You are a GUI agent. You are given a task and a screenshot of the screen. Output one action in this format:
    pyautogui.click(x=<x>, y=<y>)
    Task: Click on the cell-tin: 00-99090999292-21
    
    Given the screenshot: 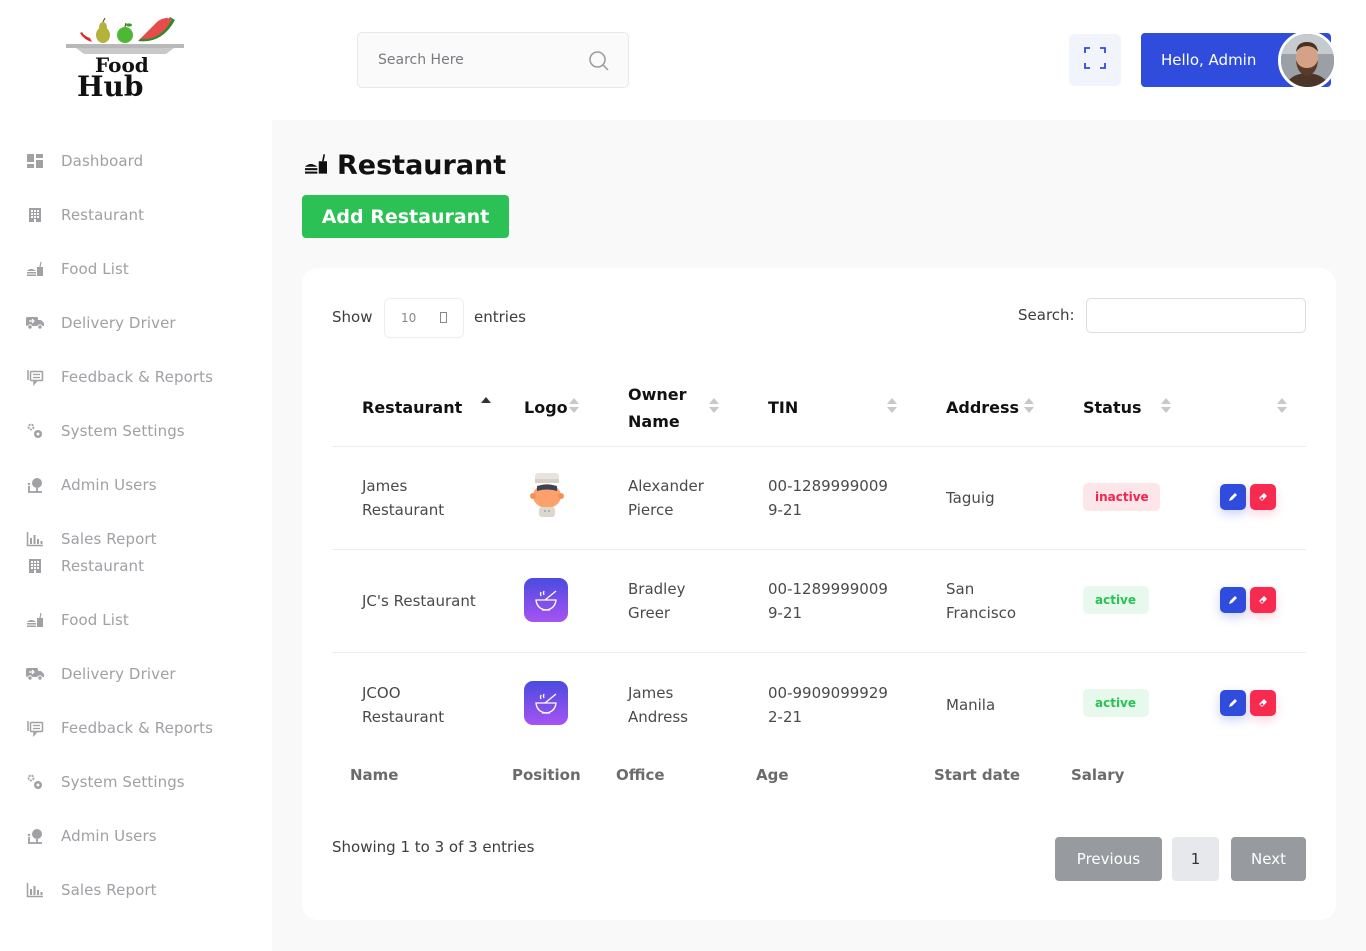 What is the action you would take?
    pyautogui.click(x=828, y=704)
    